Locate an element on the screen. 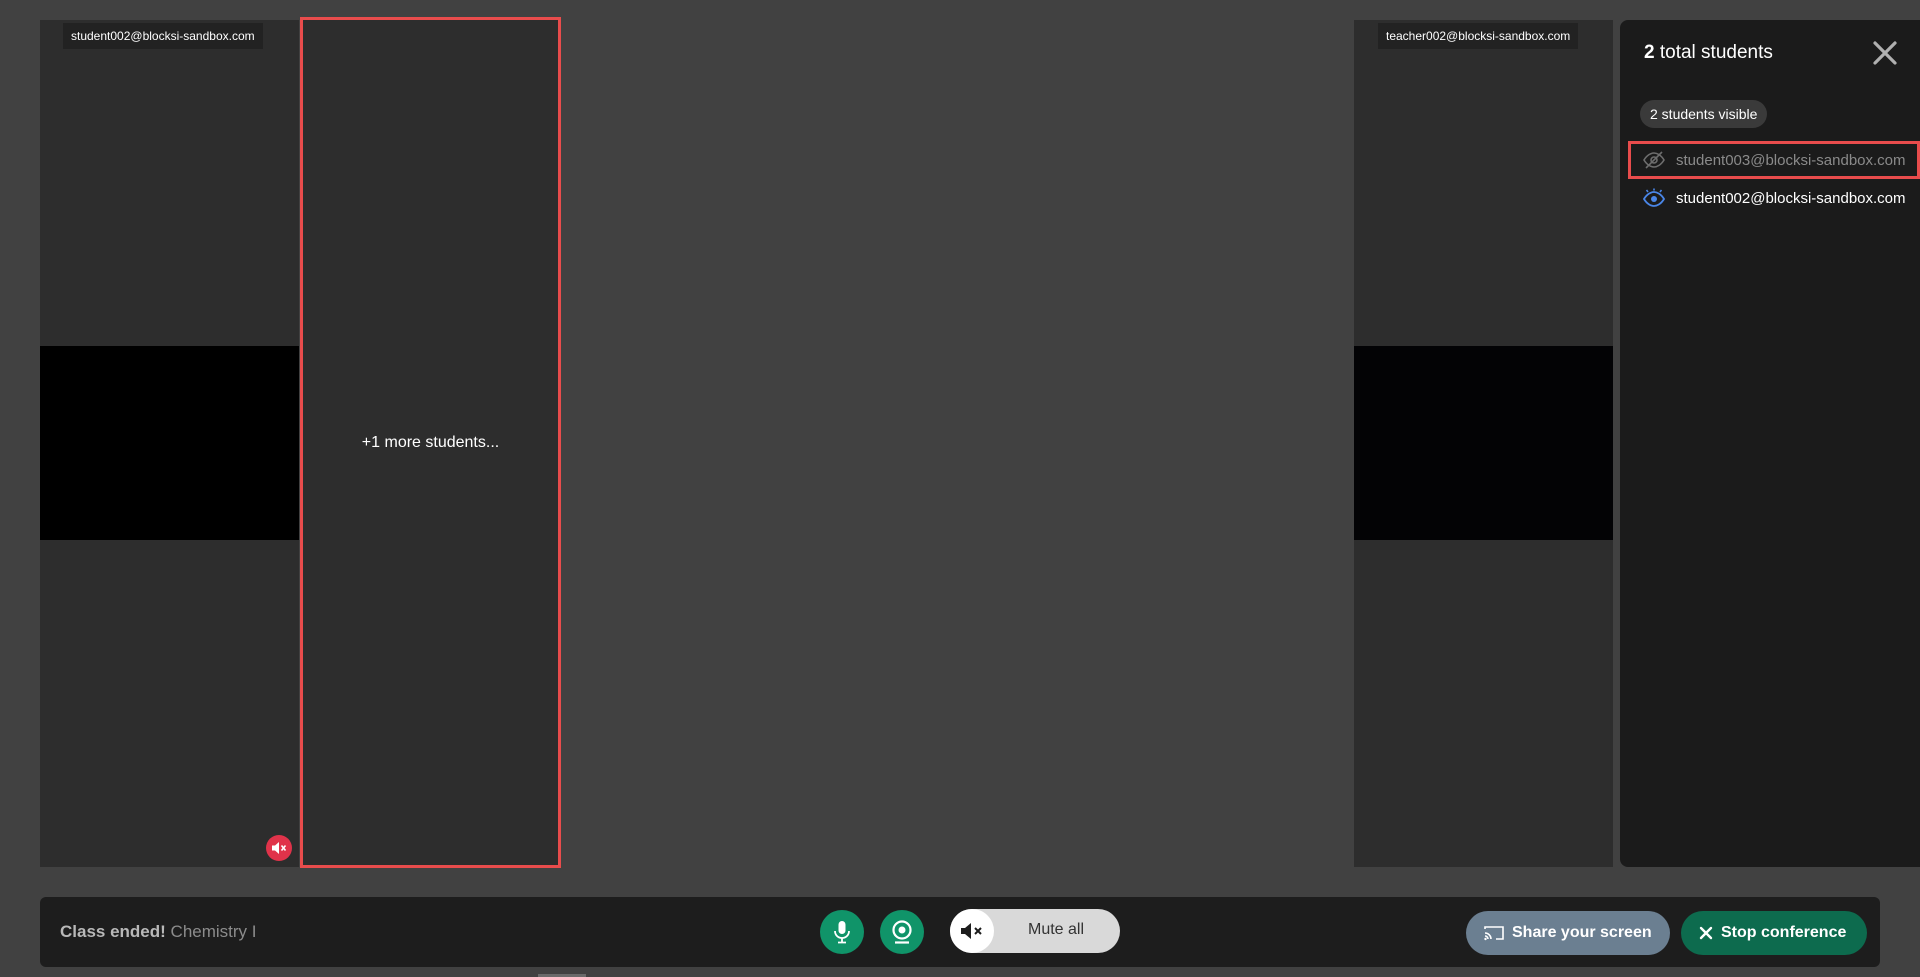 Image resolution: width=1920 pixels, height=977 pixels. students-visible-chip: 2 students visible is located at coordinates (1704, 114).